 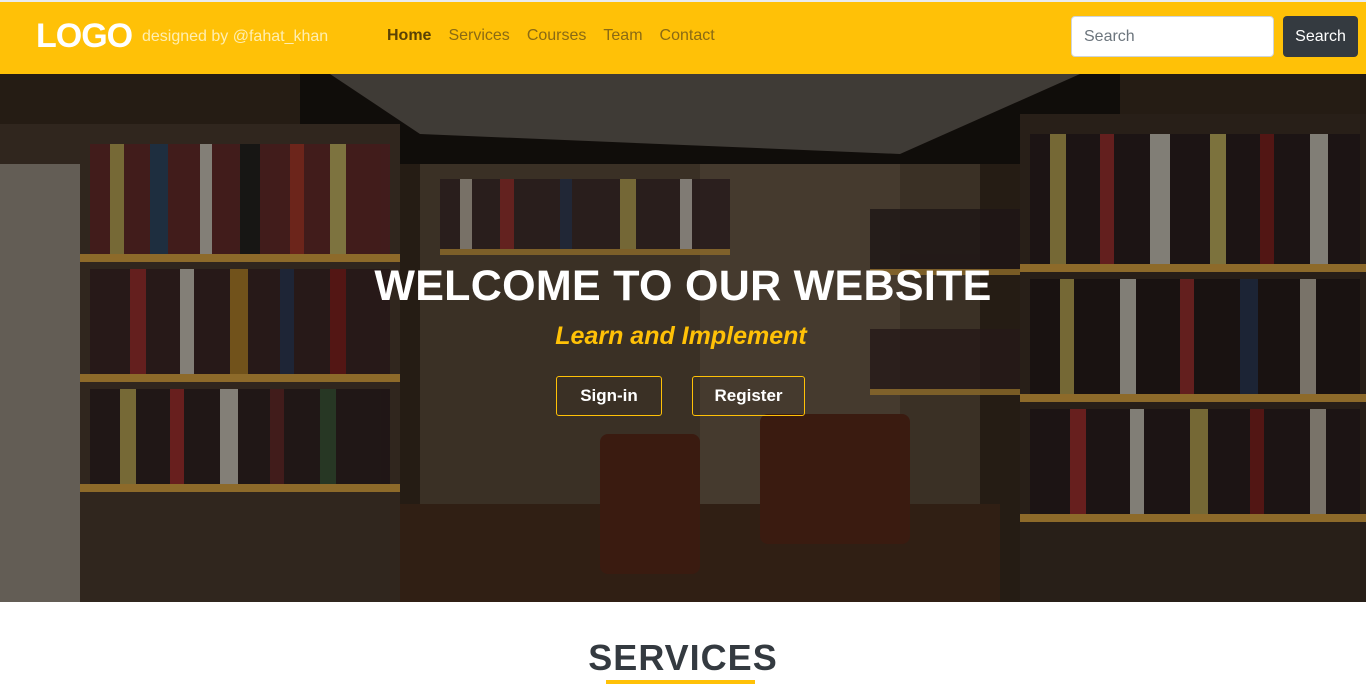 What do you see at coordinates (1172, 36) in the screenshot?
I see `search-input` at bounding box center [1172, 36].